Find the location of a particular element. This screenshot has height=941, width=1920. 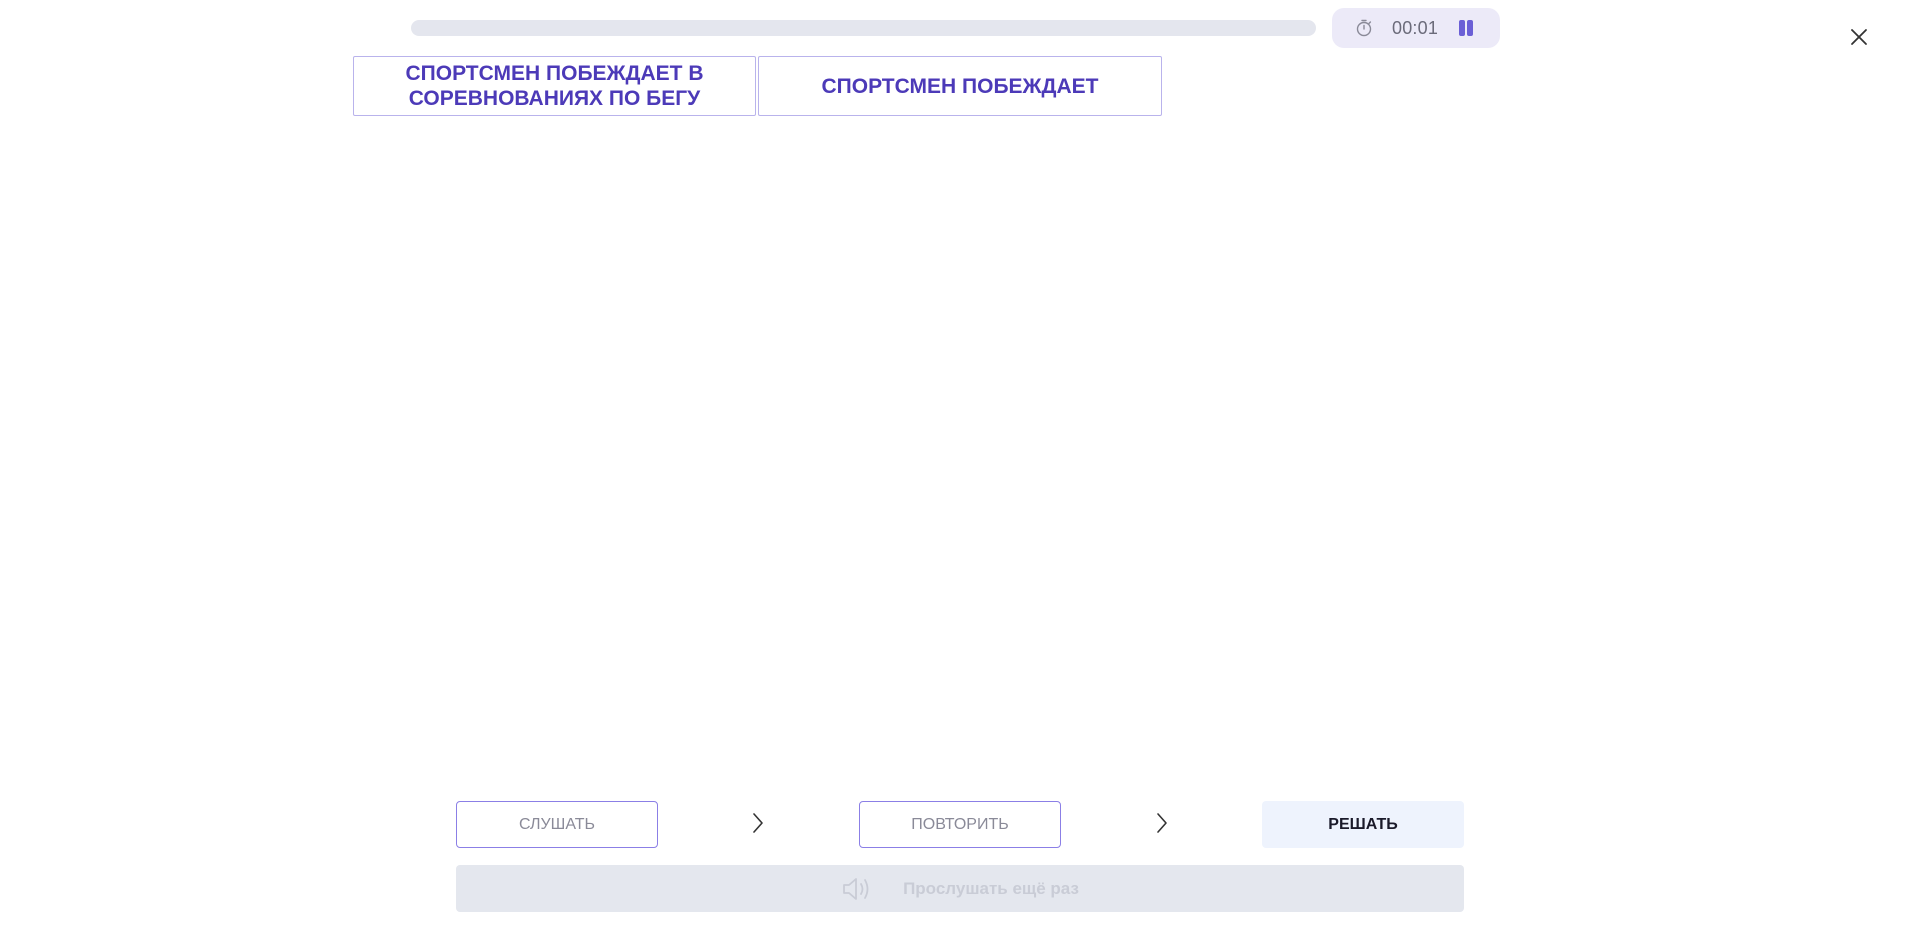

repeat-step-button: ПОВТОРИТЬ is located at coordinates (960, 824).